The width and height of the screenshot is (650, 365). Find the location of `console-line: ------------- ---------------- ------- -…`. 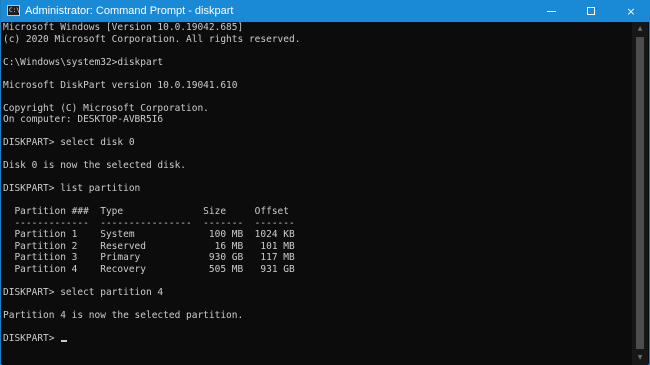

console-line: ------------- ---------------- ------- -… is located at coordinates (149, 223).